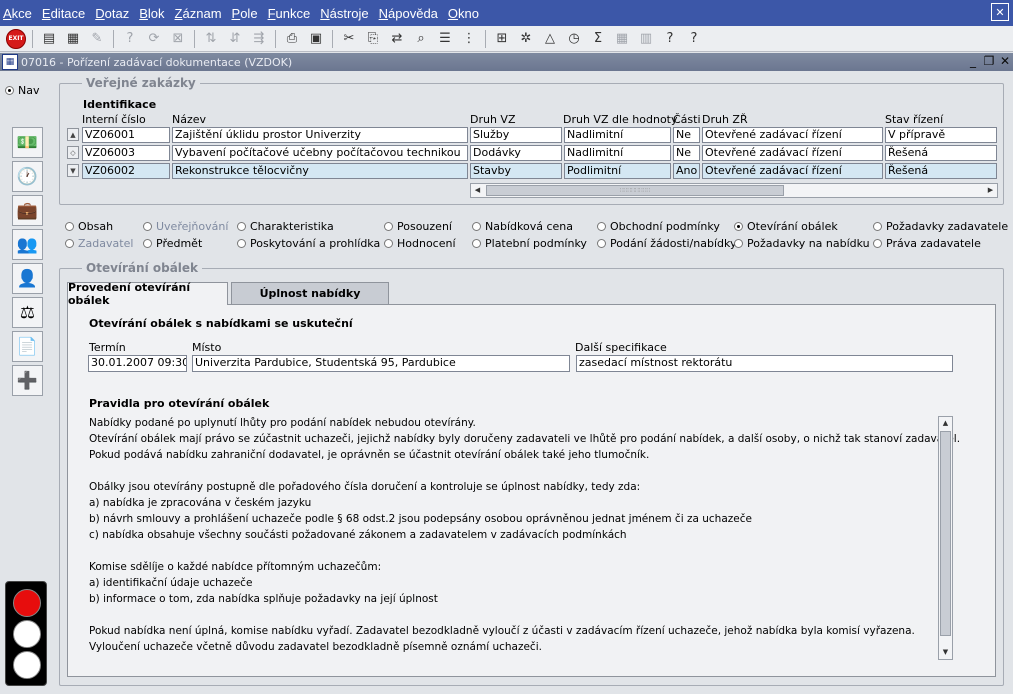 This screenshot has height=694, width=1013. What do you see at coordinates (126, 153) in the screenshot?
I see `table-cell: VZ06003` at bounding box center [126, 153].